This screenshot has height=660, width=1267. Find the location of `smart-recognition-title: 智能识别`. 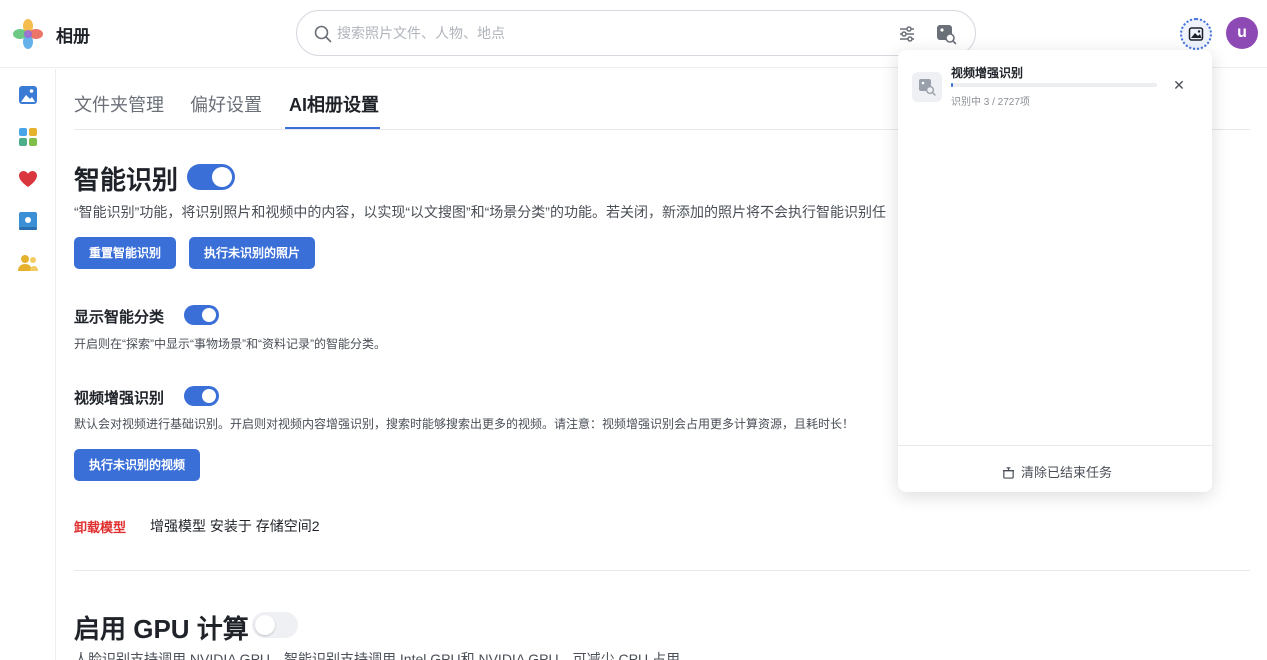

smart-recognition-title: 智能识别 is located at coordinates (126, 180).